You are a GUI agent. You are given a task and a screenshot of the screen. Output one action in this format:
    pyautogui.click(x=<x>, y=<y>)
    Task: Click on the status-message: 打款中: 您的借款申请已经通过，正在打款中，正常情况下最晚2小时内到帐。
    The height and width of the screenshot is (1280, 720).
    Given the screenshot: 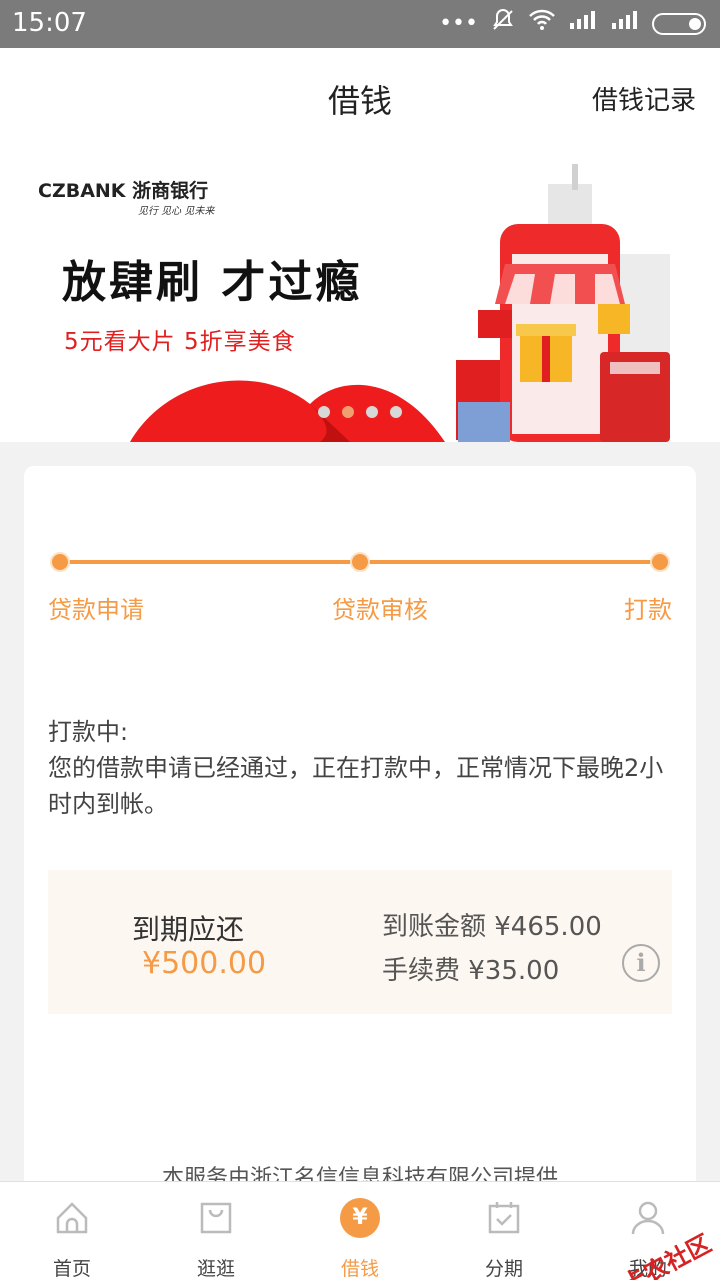 What is the action you would take?
    pyautogui.click(x=363, y=768)
    